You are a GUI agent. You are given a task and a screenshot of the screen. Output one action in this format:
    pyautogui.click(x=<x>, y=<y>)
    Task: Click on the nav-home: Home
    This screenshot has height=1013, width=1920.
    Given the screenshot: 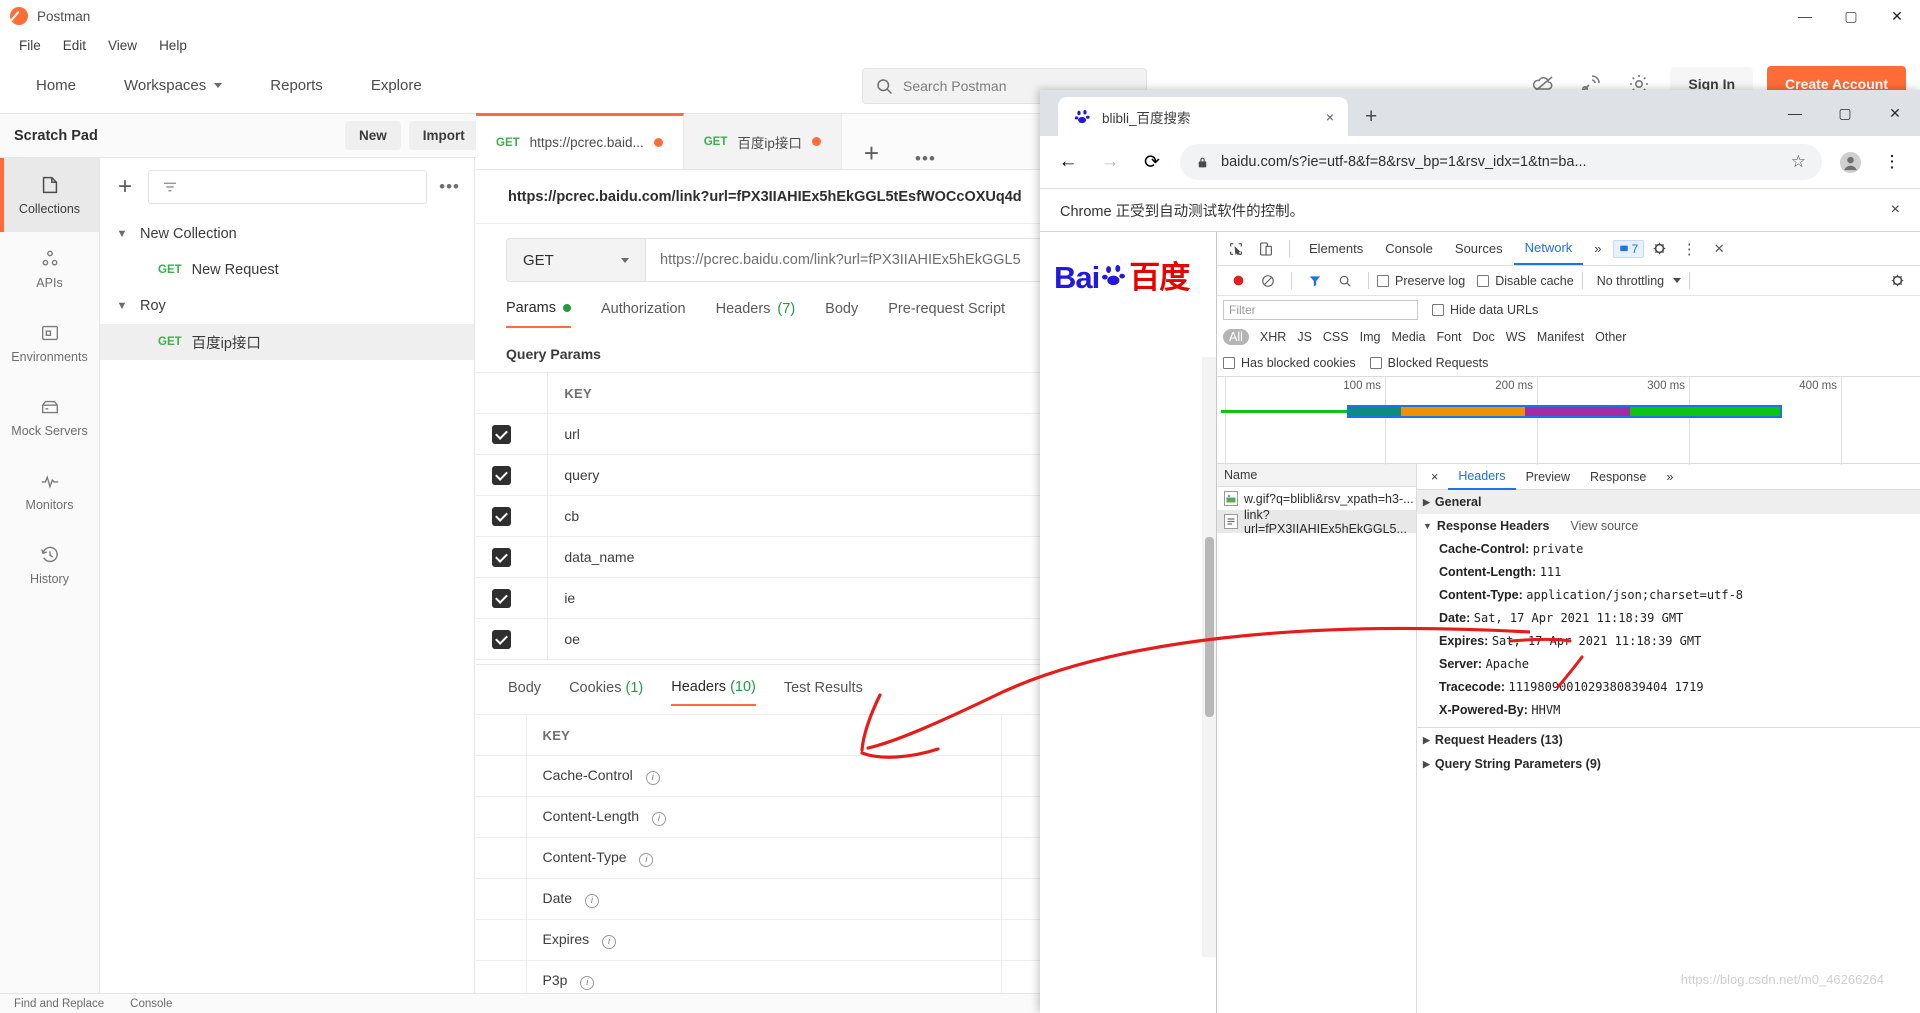 What is the action you would take?
    pyautogui.click(x=56, y=85)
    